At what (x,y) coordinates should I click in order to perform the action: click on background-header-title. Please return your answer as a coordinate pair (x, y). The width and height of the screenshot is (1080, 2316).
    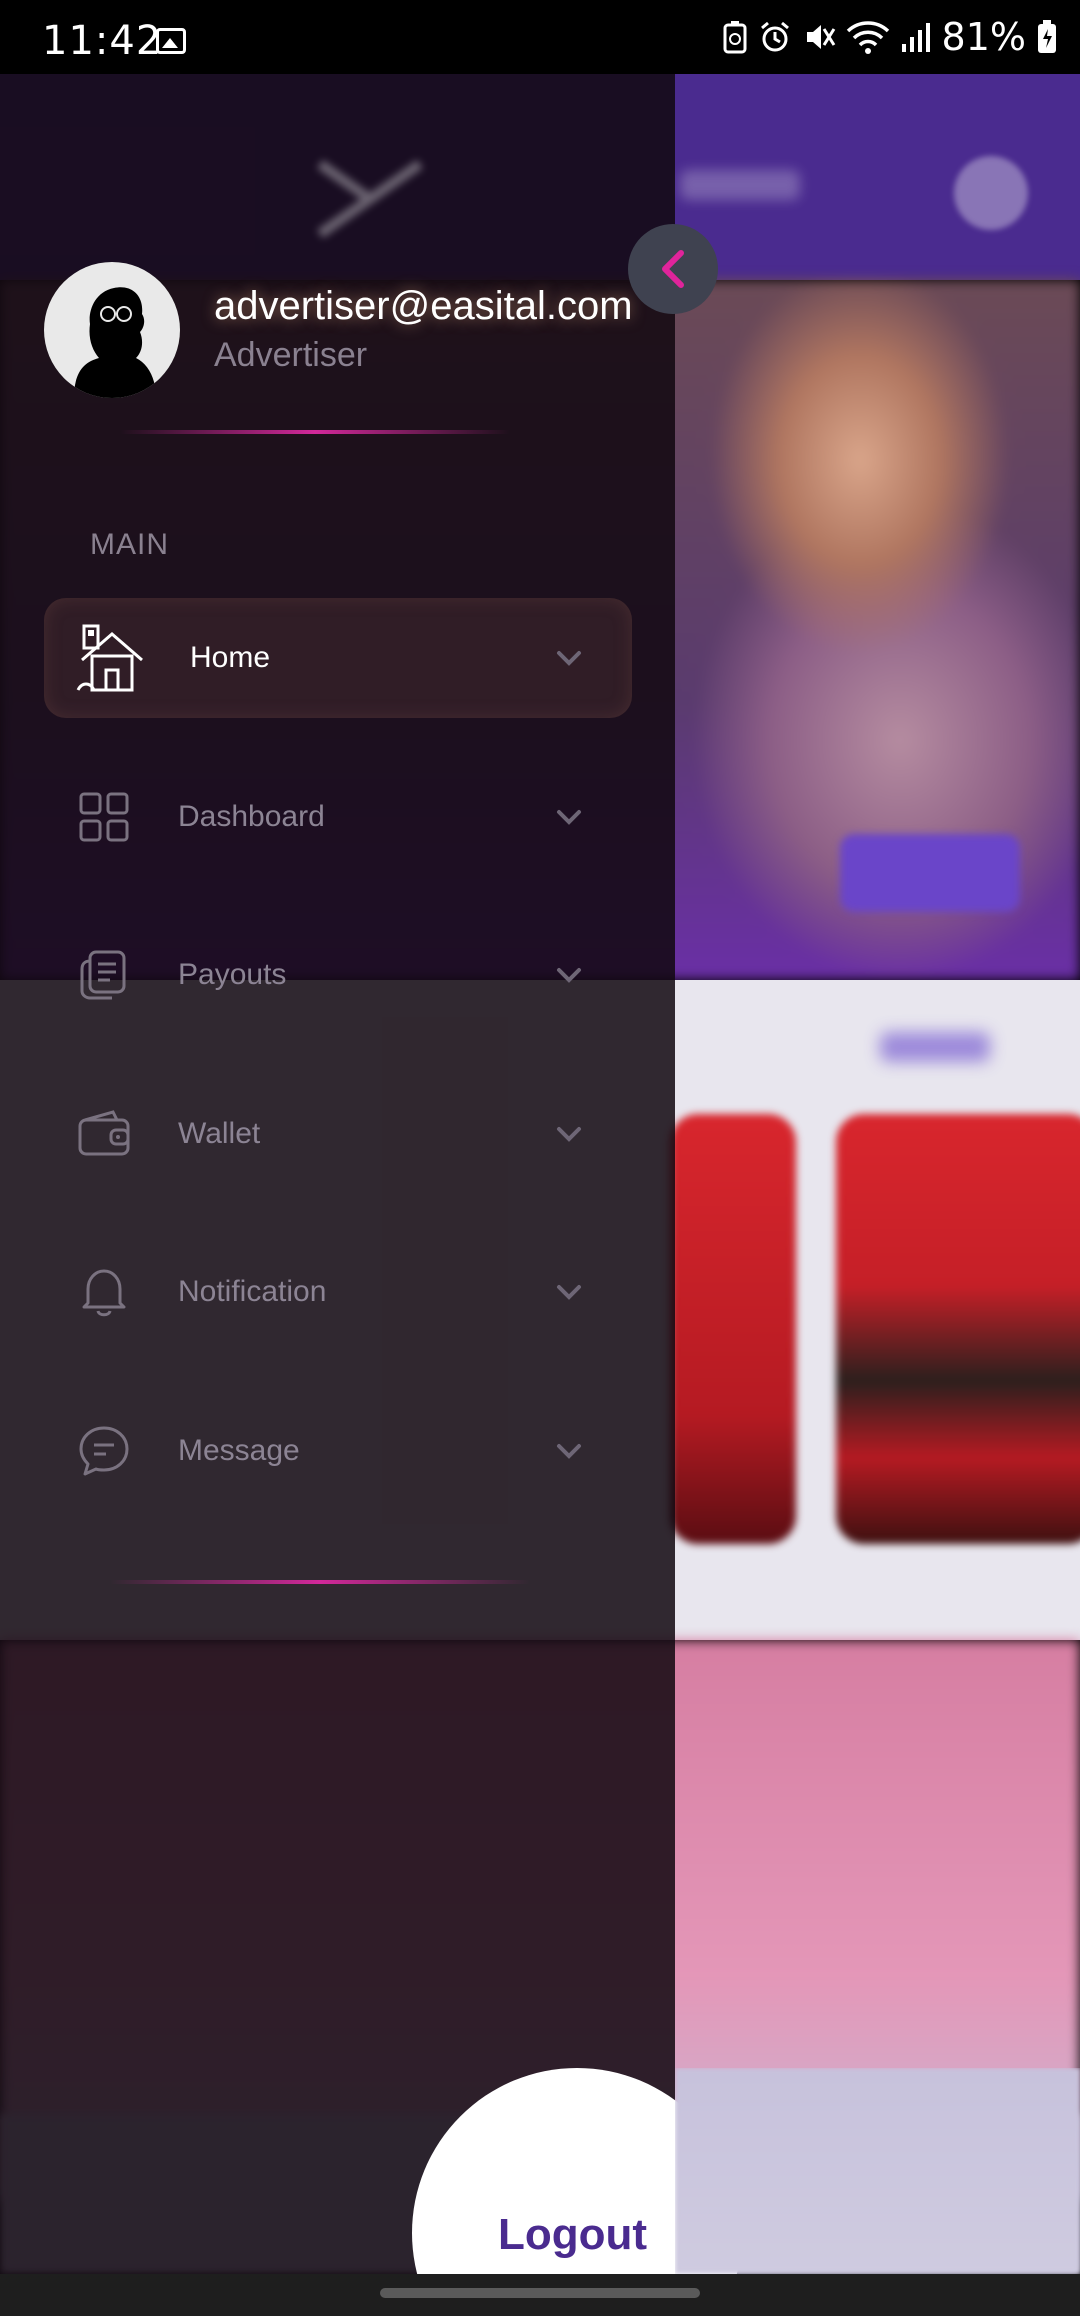
    Looking at the image, I should click on (740, 185).